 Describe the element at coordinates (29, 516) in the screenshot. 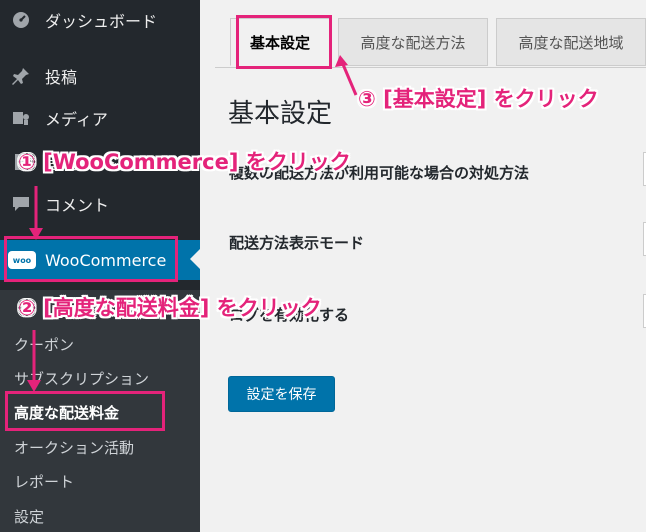

I see `submenu-item-settings: 設定` at that location.